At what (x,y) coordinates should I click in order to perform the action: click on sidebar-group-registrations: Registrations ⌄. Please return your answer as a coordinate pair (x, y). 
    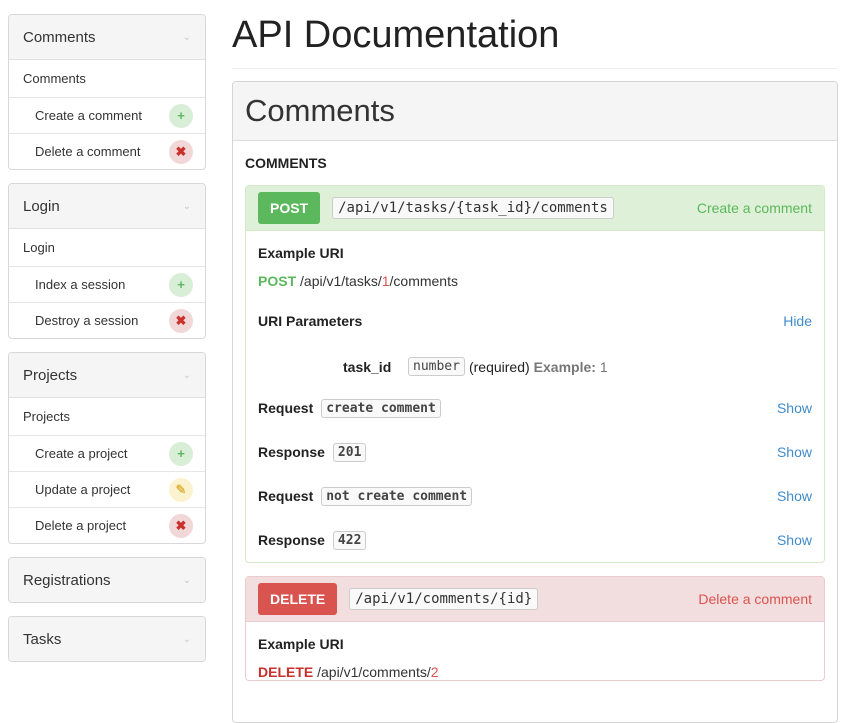
    Looking at the image, I should click on (107, 580).